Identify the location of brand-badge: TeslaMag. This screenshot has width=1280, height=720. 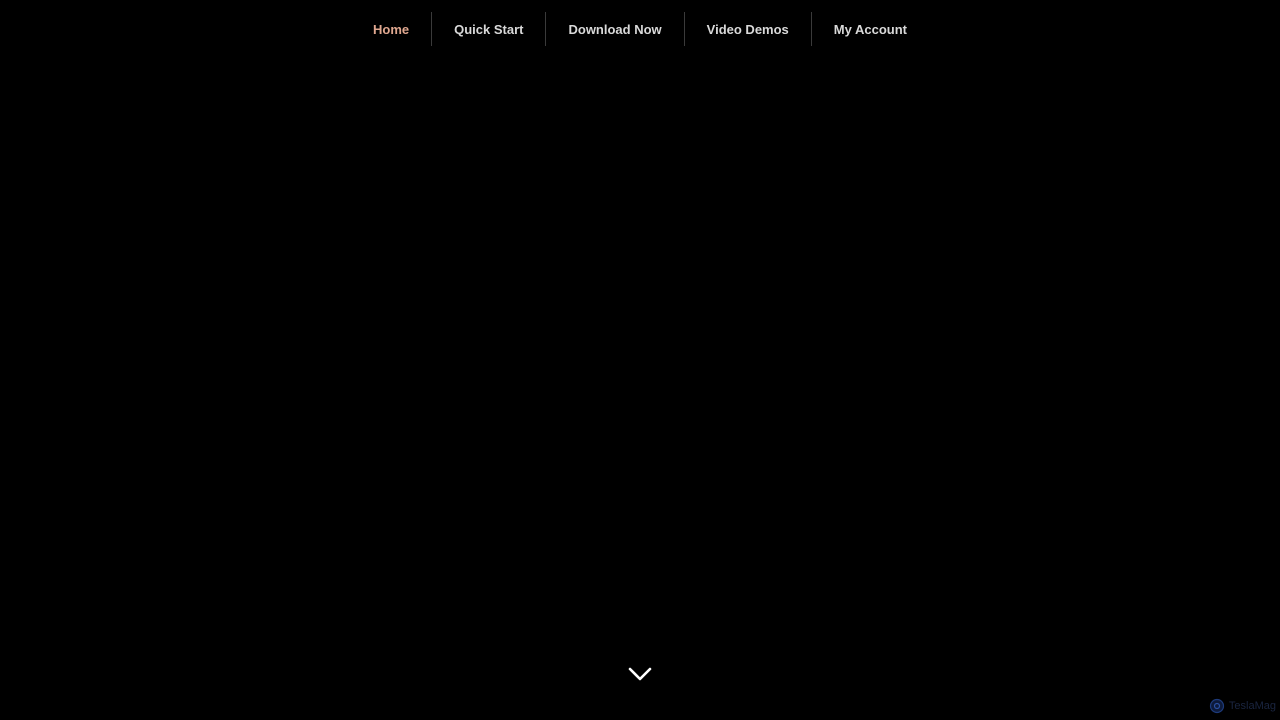
(1242, 706).